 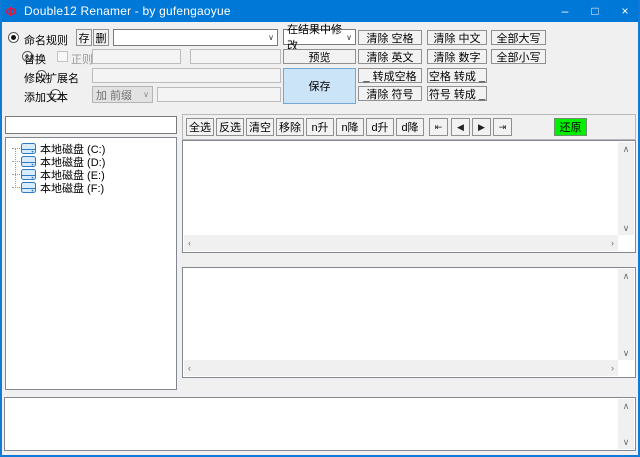 What do you see at coordinates (82, 60) in the screenshot?
I see `regex-checkbox-label: 正则` at bounding box center [82, 60].